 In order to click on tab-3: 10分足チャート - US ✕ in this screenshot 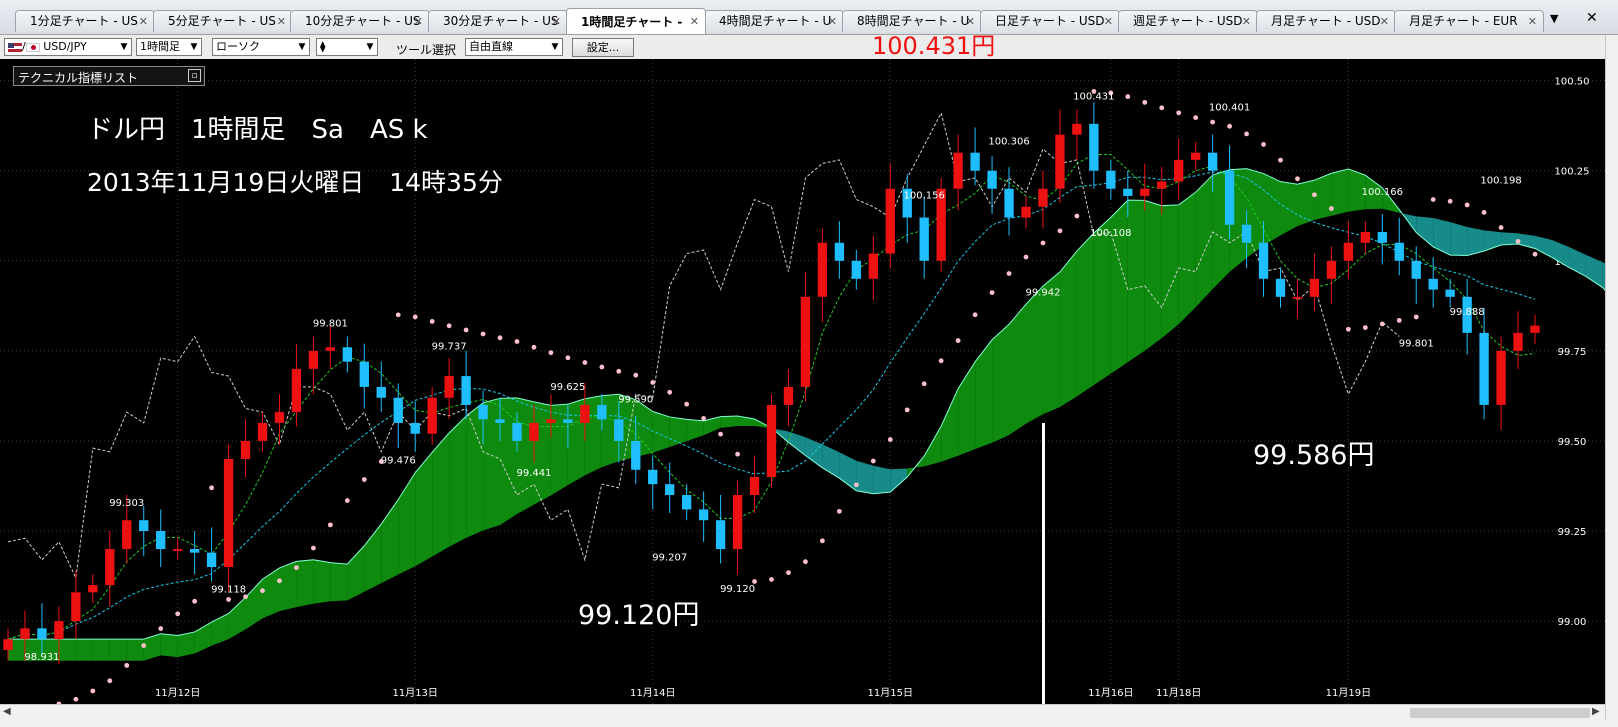, I will do `click(360, 21)`.